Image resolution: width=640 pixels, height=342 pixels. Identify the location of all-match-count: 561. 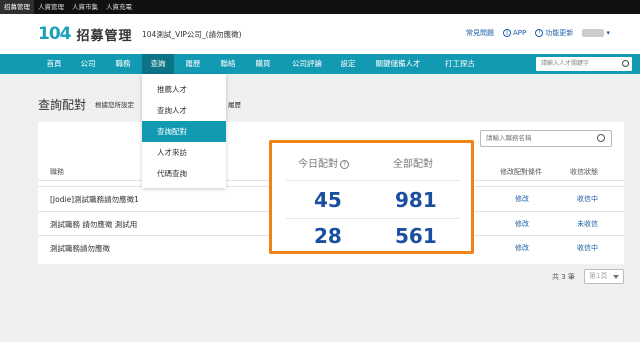
(416, 236).